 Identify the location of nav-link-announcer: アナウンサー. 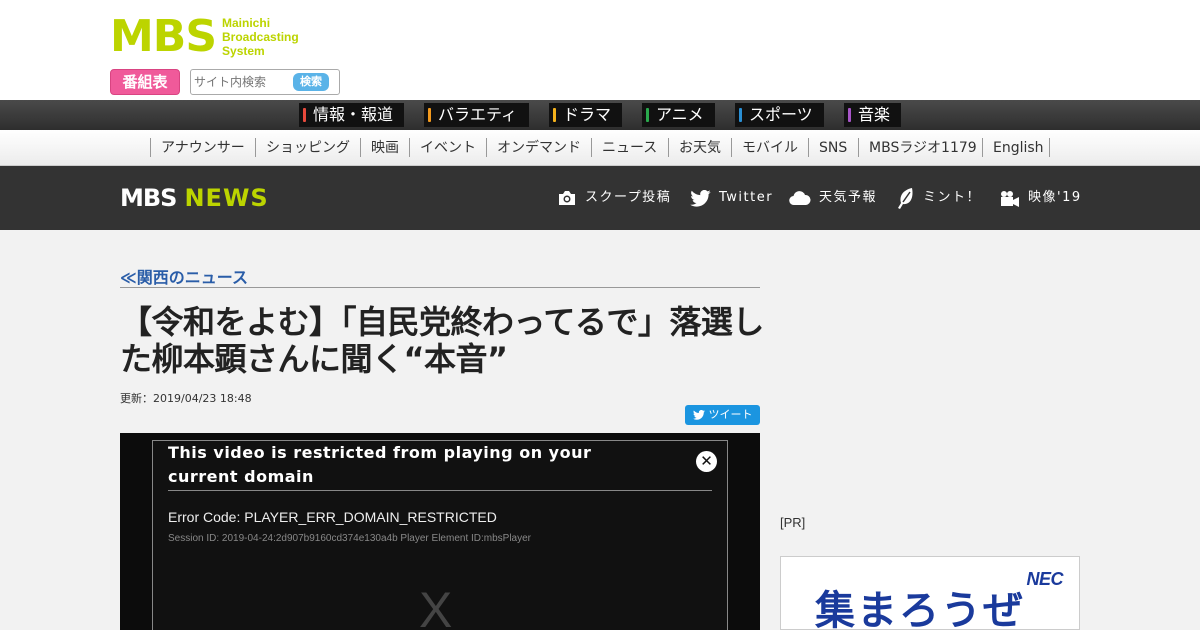
(203, 148).